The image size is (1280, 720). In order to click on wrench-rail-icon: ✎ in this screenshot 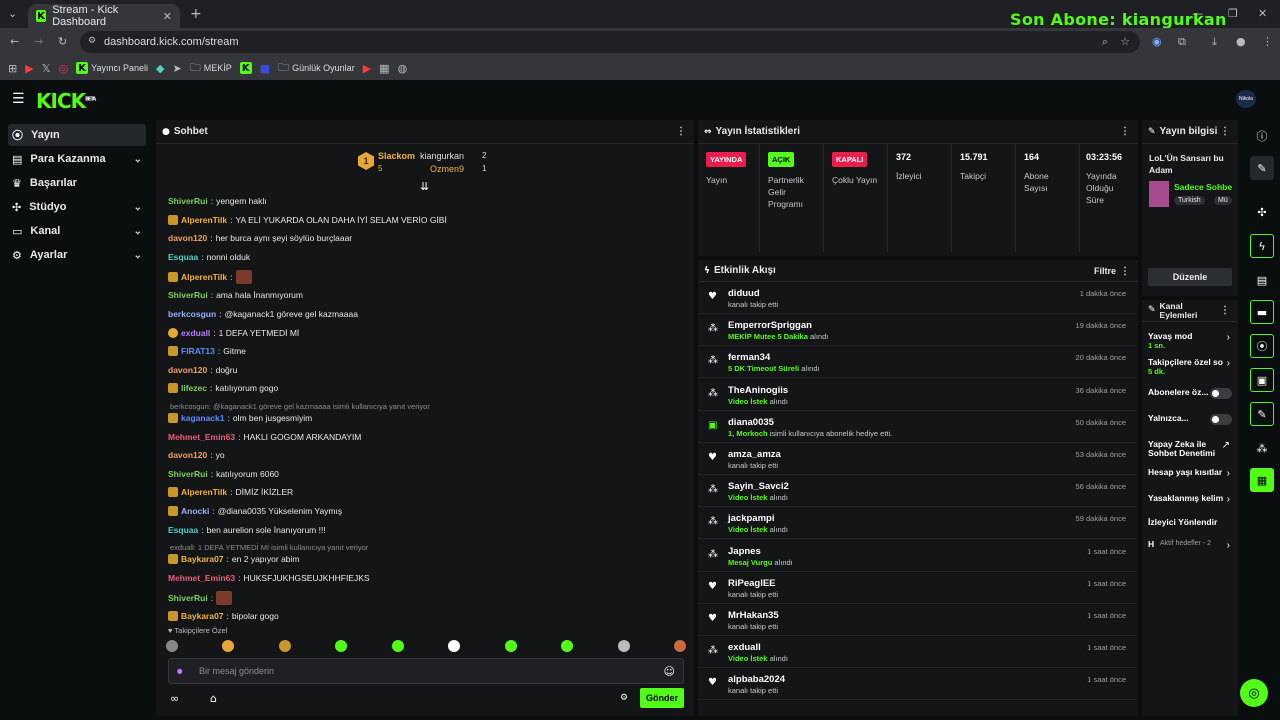, I will do `click(1262, 414)`.